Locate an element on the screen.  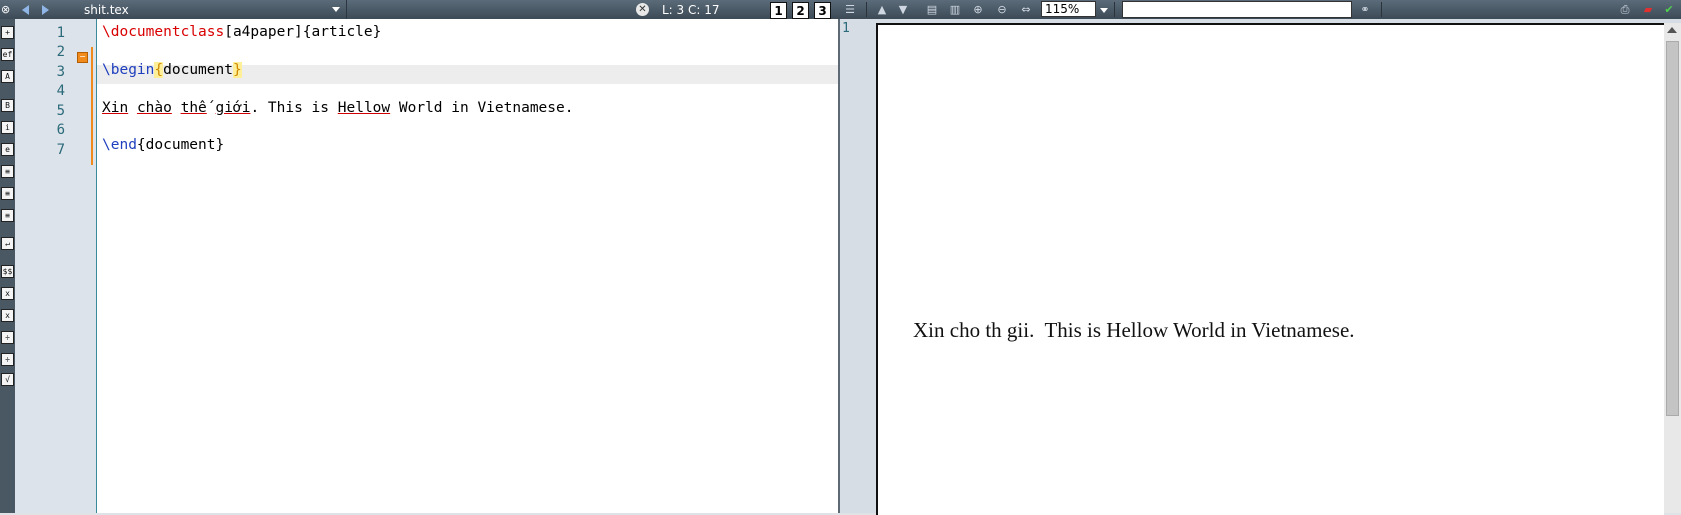
zoom-in-button: ⊕ is located at coordinates (978, 9).